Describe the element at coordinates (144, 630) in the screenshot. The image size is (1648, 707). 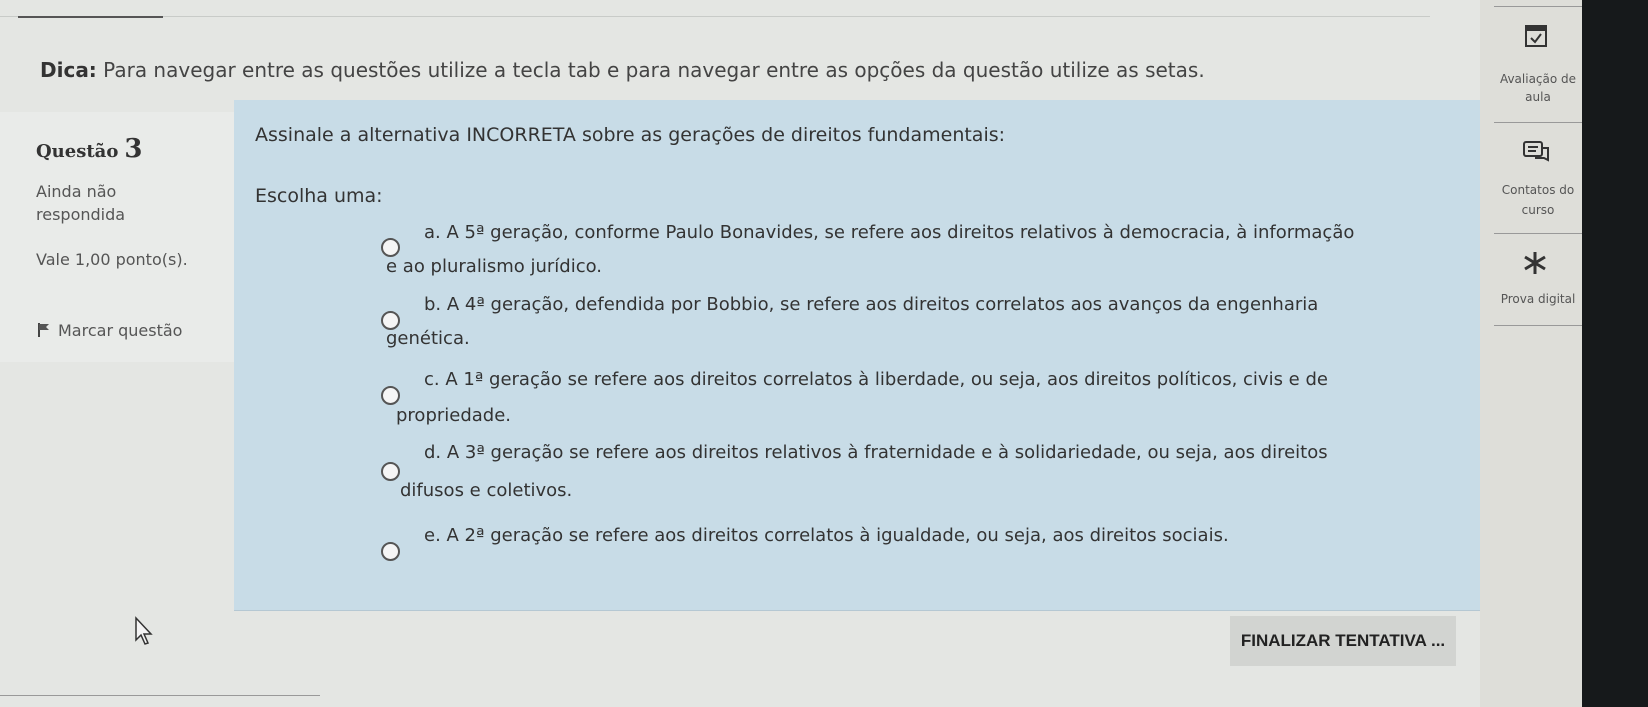
I see `mouse-cursor-icon` at that location.